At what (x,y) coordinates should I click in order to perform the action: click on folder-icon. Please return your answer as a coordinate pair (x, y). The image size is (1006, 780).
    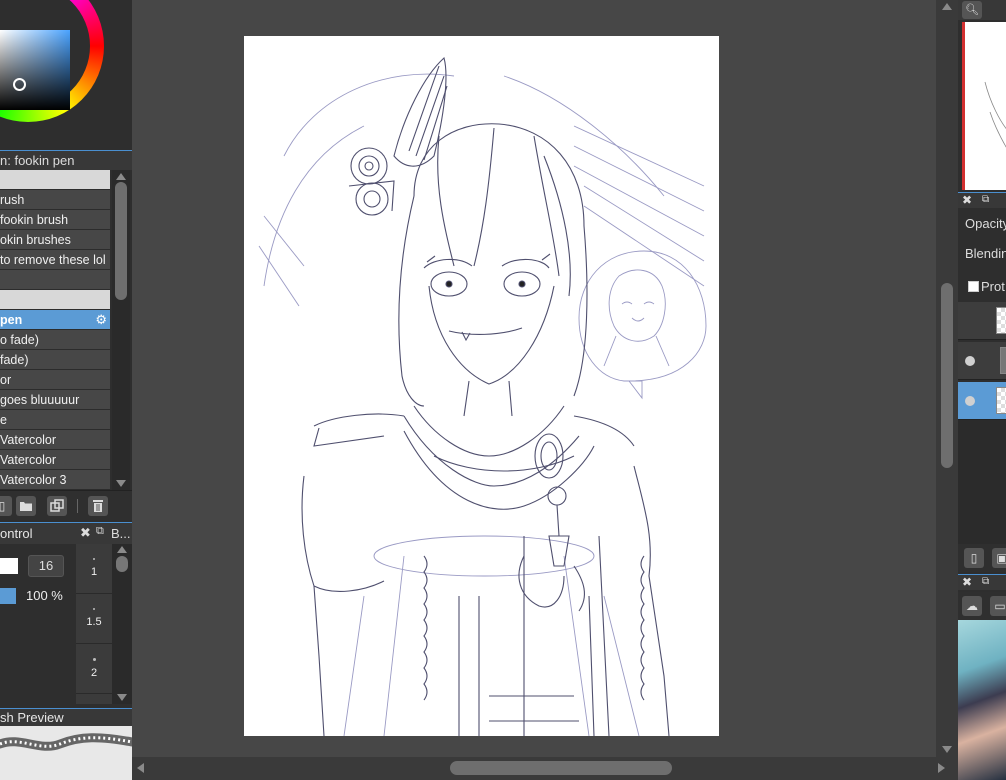
    Looking at the image, I should click on (26, 506).